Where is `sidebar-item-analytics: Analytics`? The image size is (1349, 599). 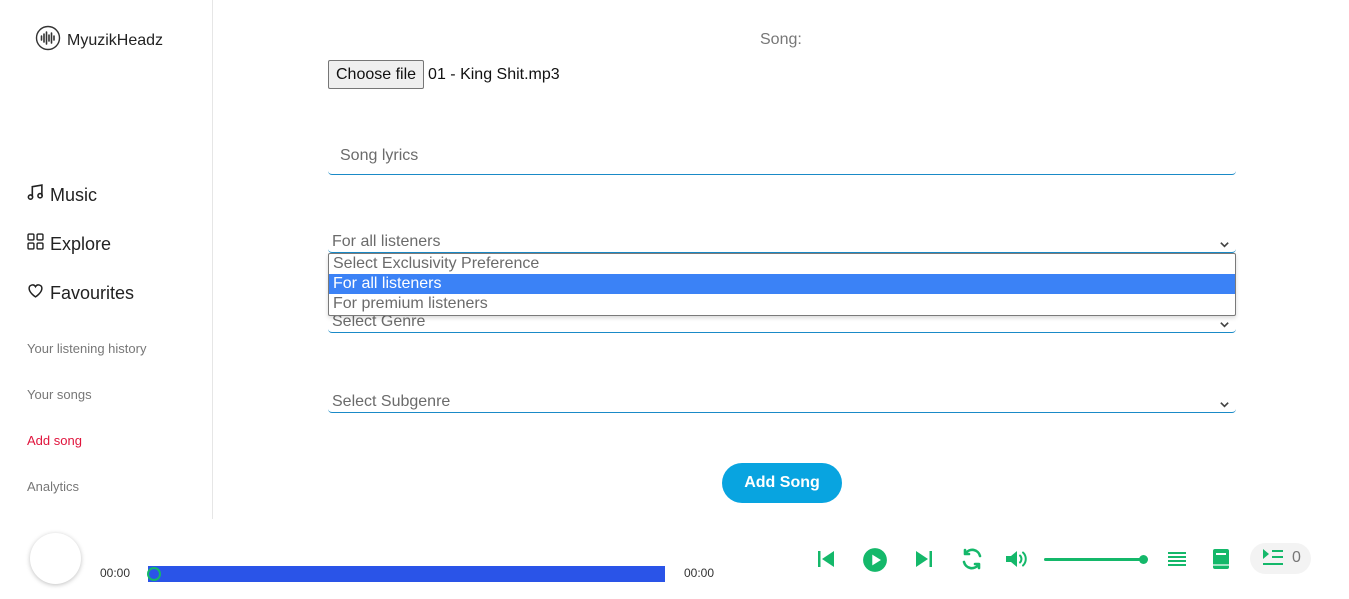
sidebar-item-analytics: Analytics is located at coordinates (86, 486).